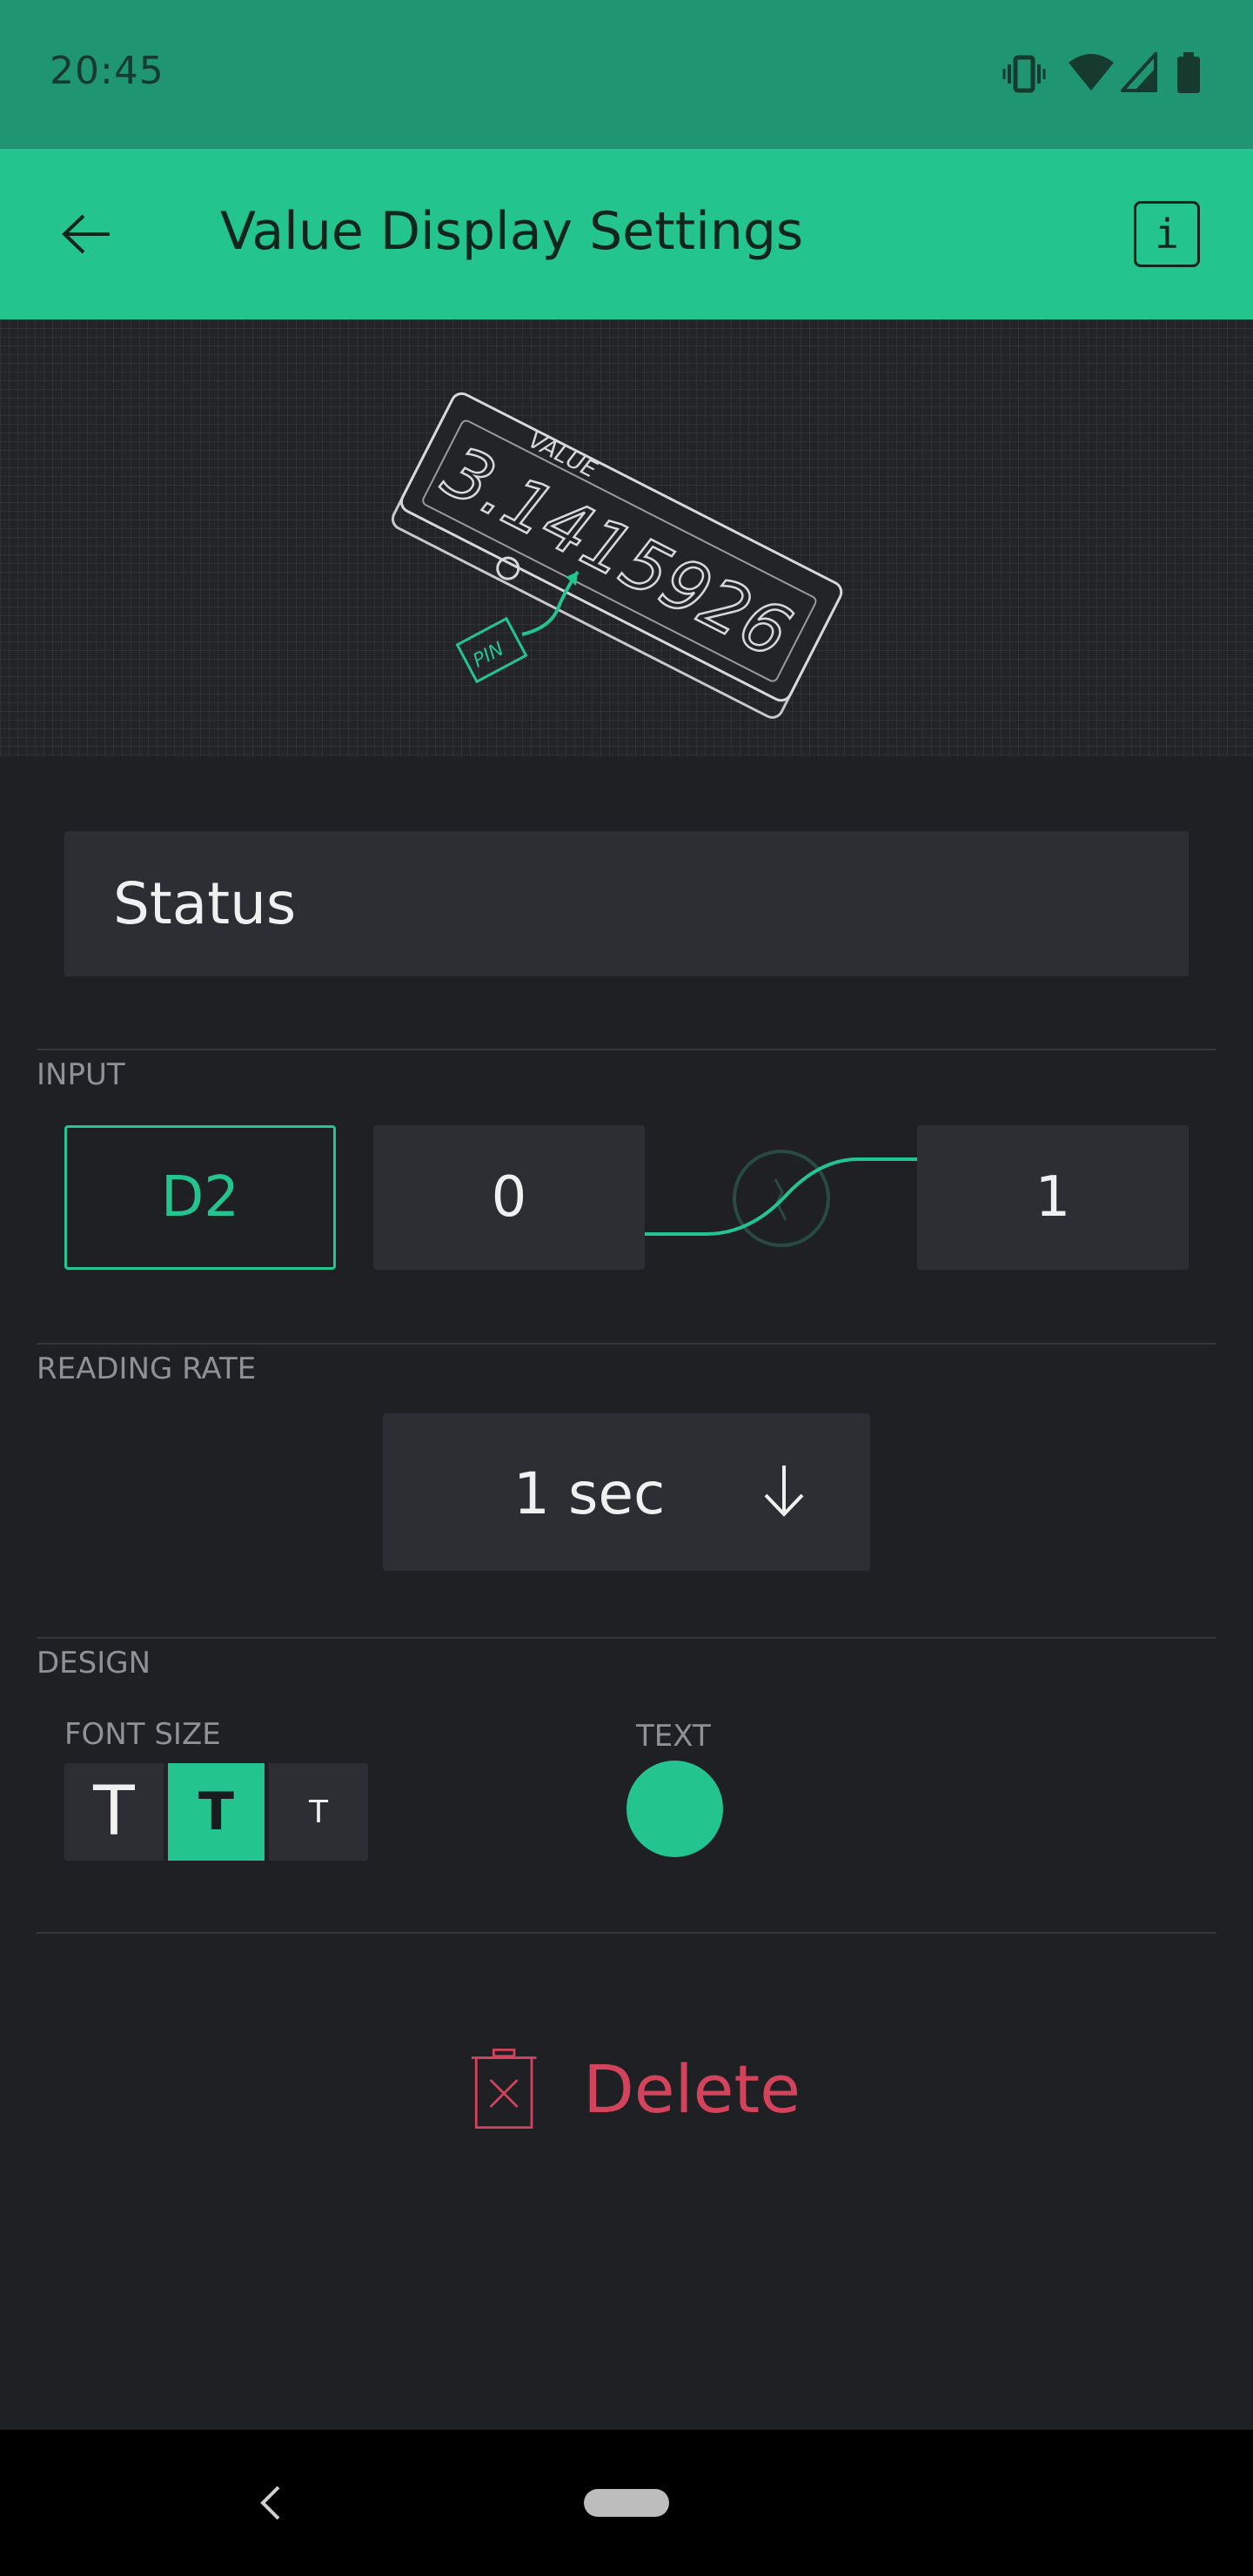  I want to click on trash-icon, so click(504, 2089).